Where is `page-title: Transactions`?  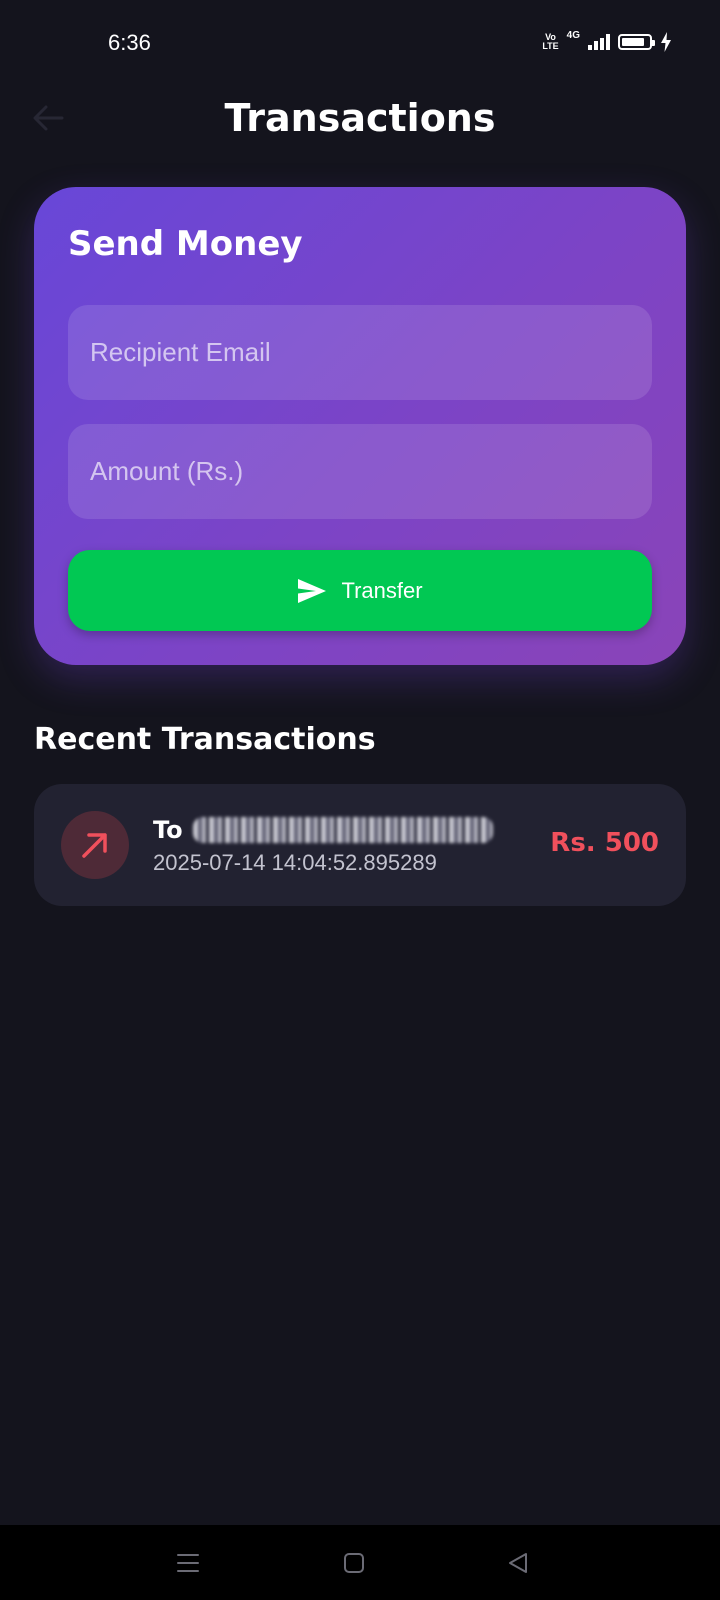
page-title: Transactions is located at coordinates (360, 118).